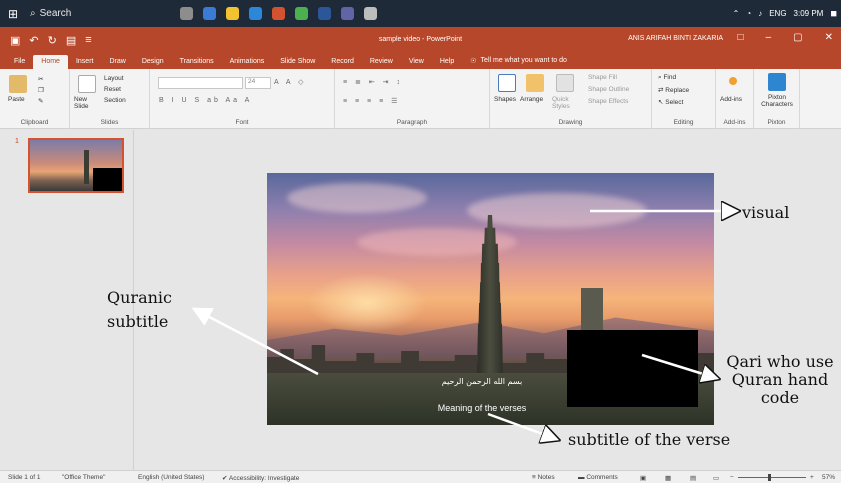 The height and width of the screenshot is (483, 841). Describe the element at coordinates (52, 40) in the screenshot. I see `redo-icon: ↻` at that location.